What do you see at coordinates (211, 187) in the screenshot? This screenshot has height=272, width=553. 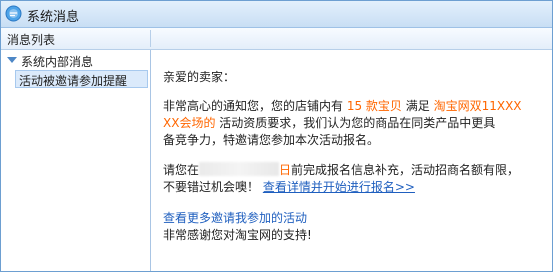 I see `text-segment: 不要错过机会噢！` at bounding box center [211, 187].